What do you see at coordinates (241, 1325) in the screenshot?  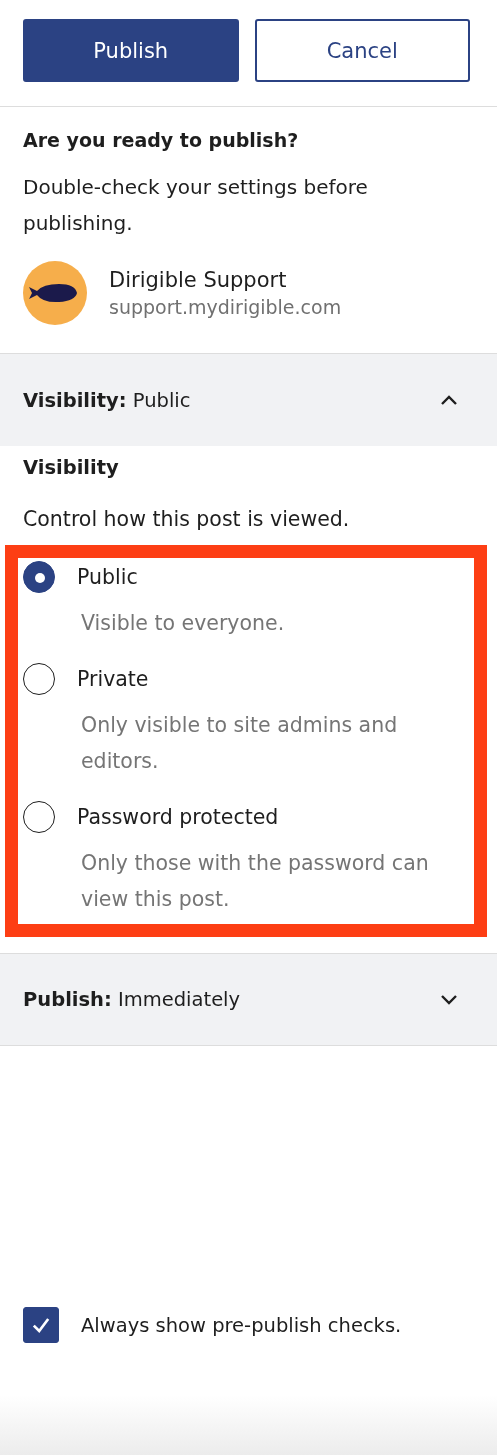 I see `checkbox-label: Always show pre-publish checks.` at bounding box center [241, 1325].